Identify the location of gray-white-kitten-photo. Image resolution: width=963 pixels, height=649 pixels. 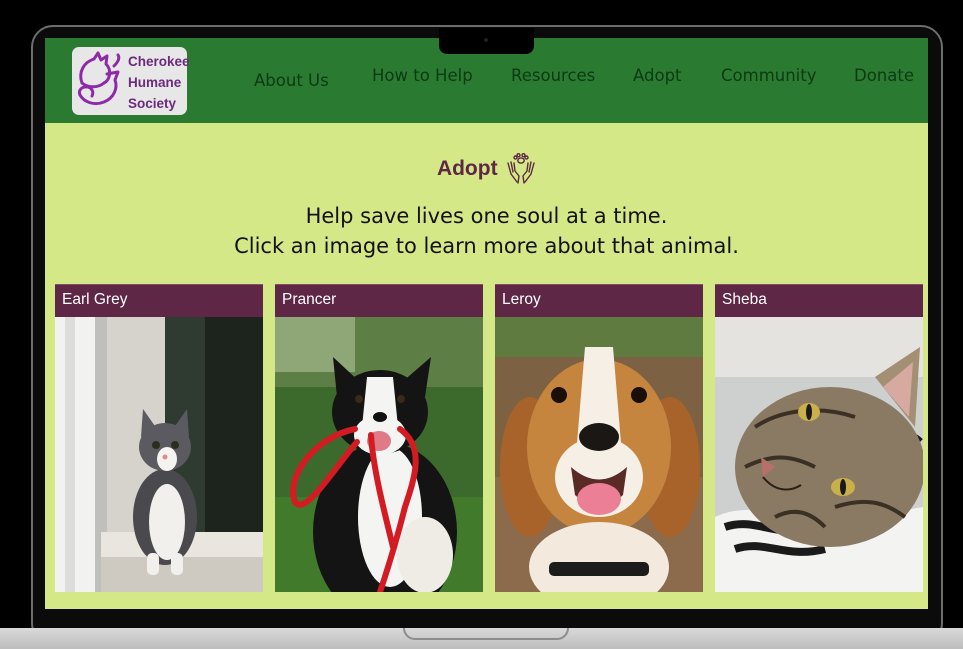
(159, 454).